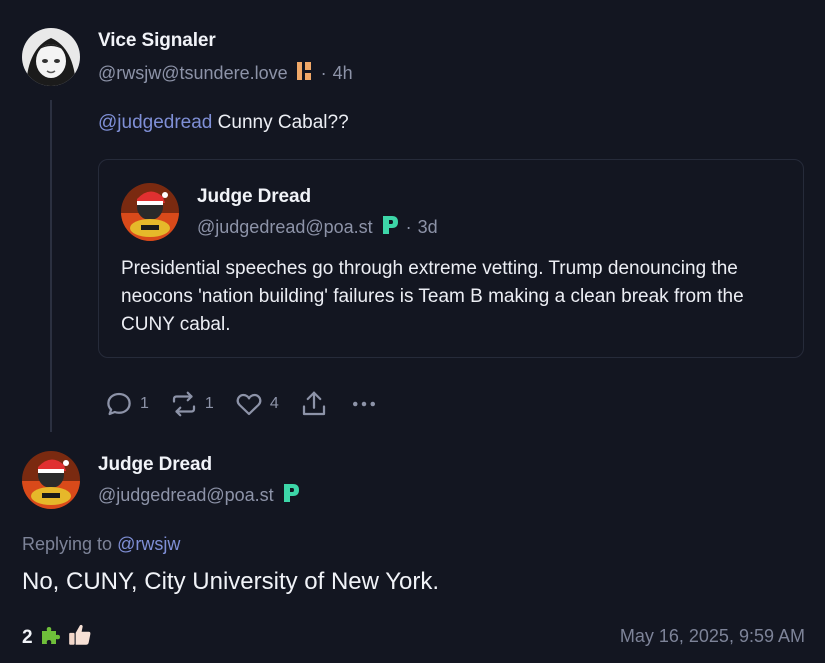 The image size is (825, 663). What do you see at coordinates (51, 57) in the screenshot?
I see `avatar-vice-signaler` at bounding box center [51, 57].